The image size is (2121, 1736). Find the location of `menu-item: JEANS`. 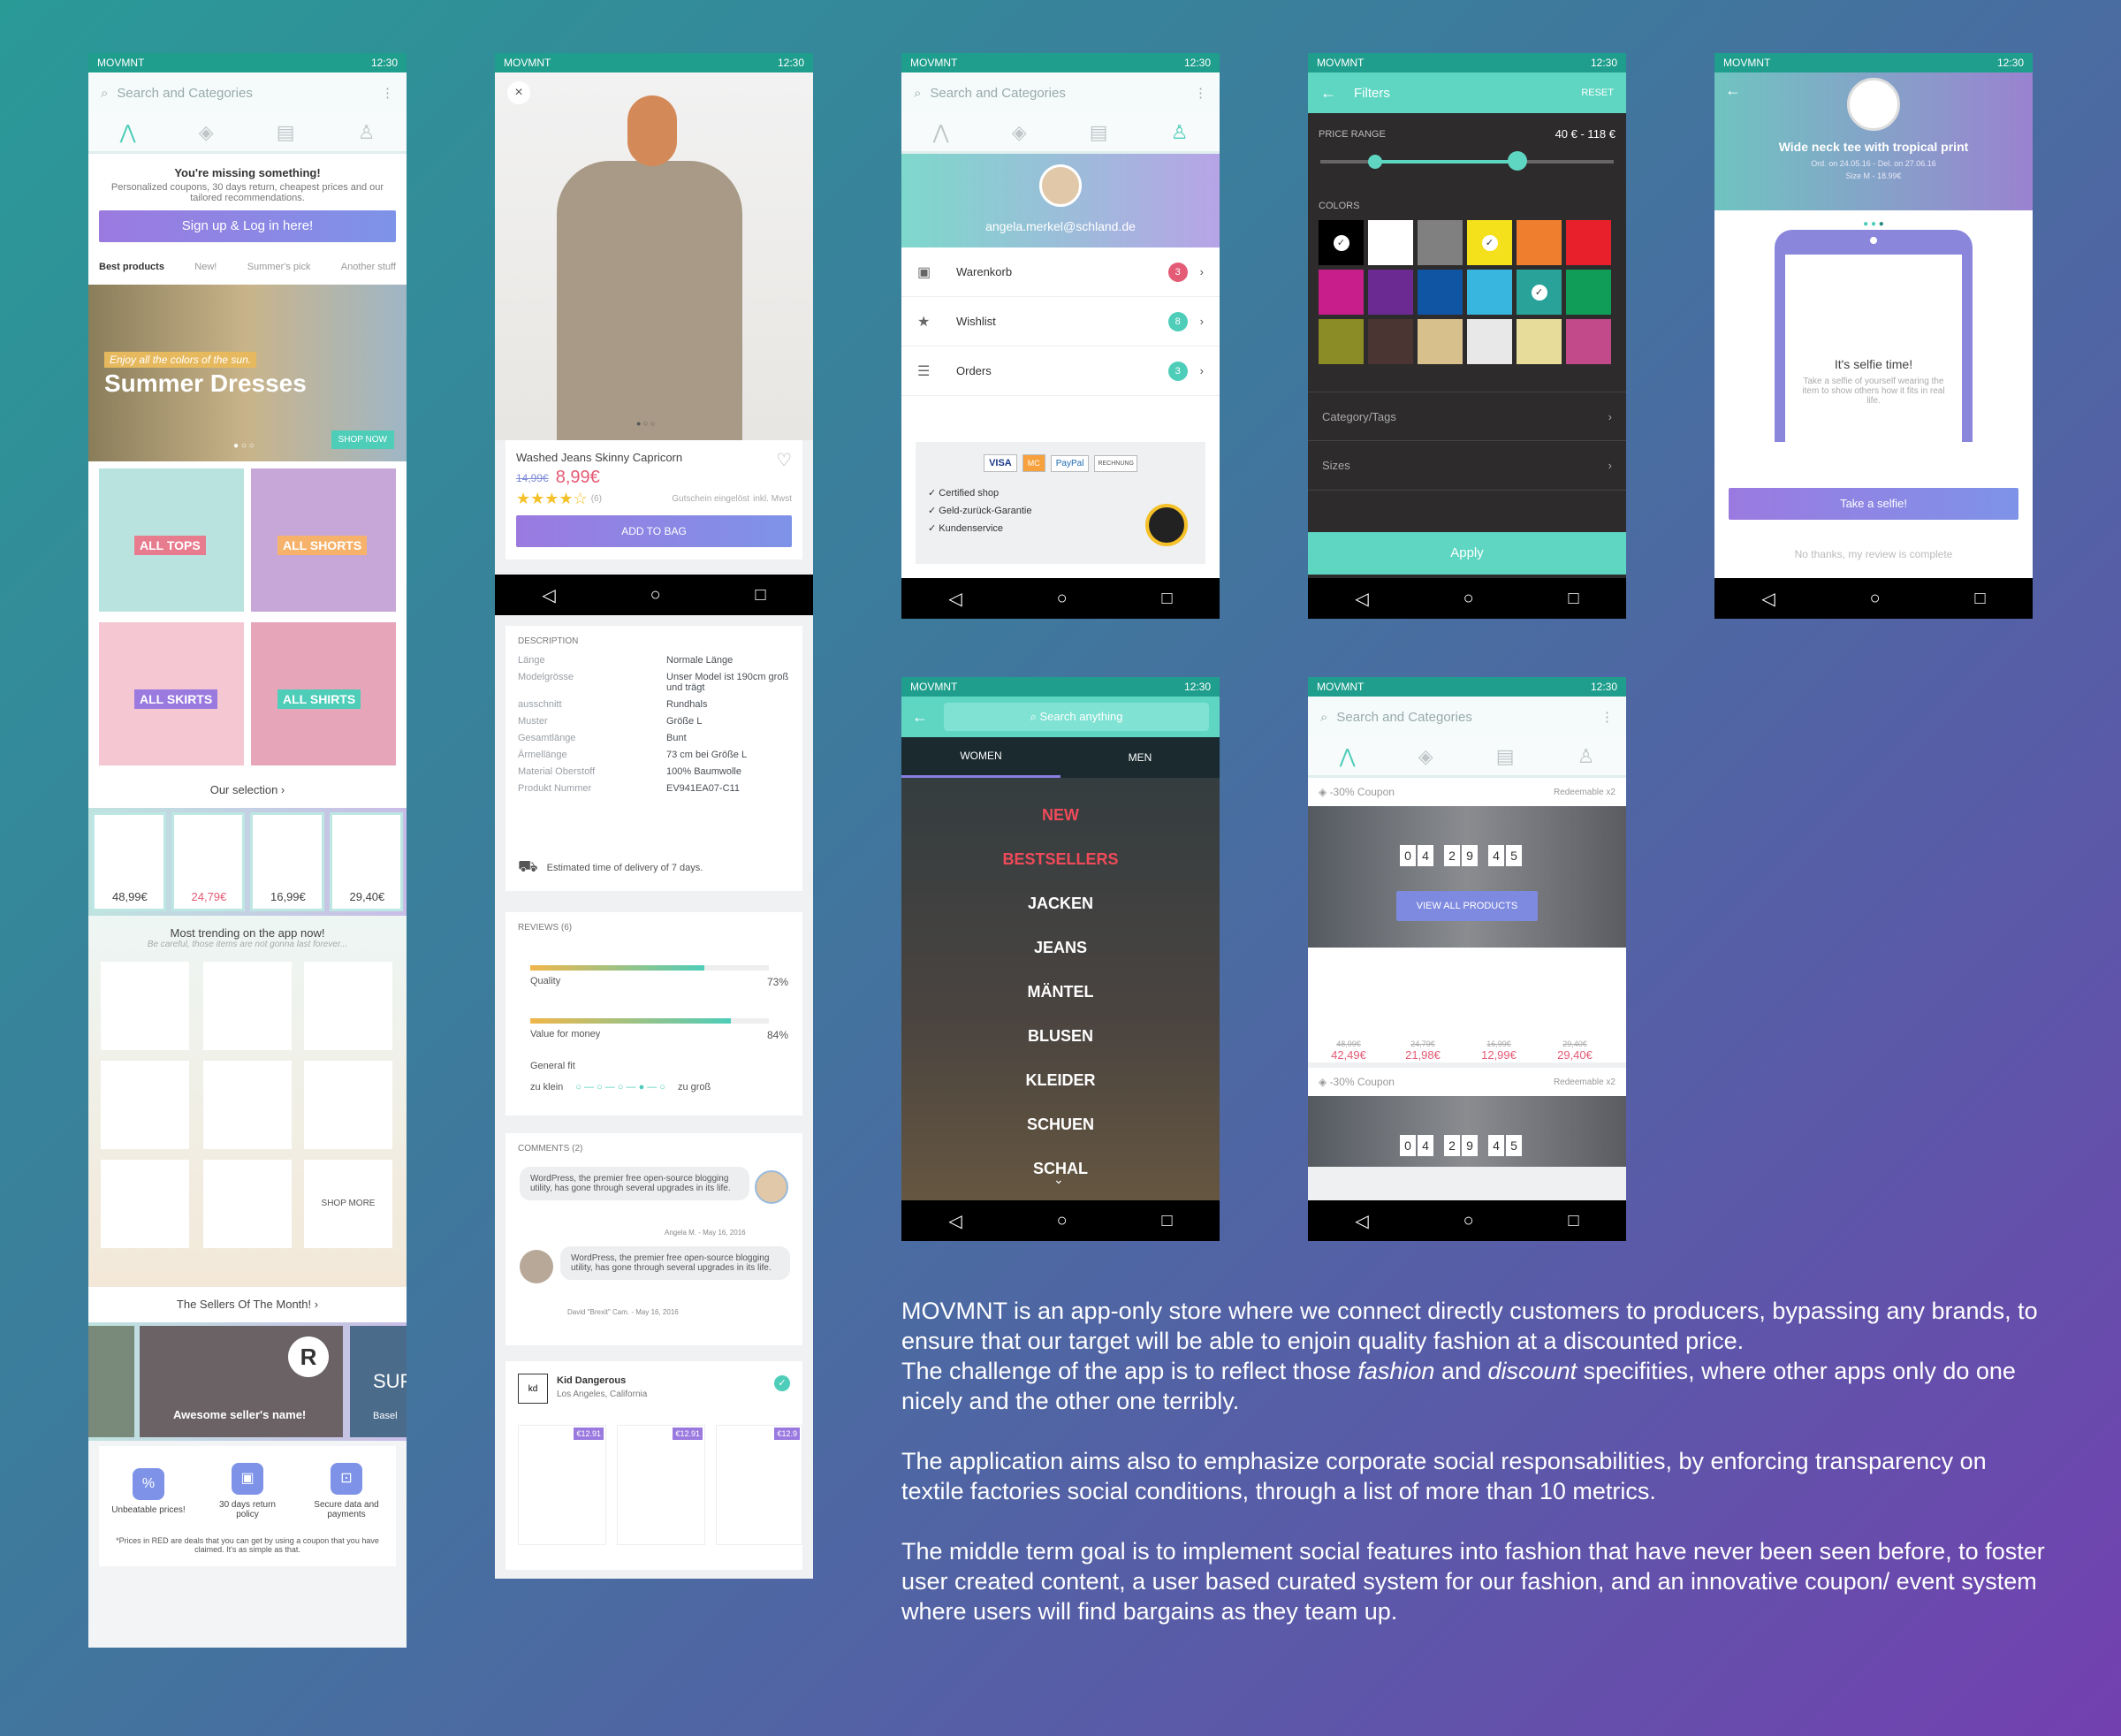

menu-item: JEANS is located at coordinates (1060, 948).